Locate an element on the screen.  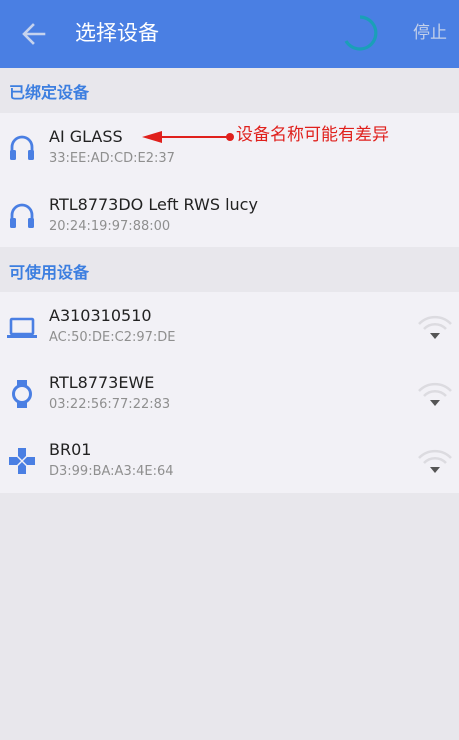
bonded-devices-header-label: 已绑定设备 is located at coordinates (49, 92).